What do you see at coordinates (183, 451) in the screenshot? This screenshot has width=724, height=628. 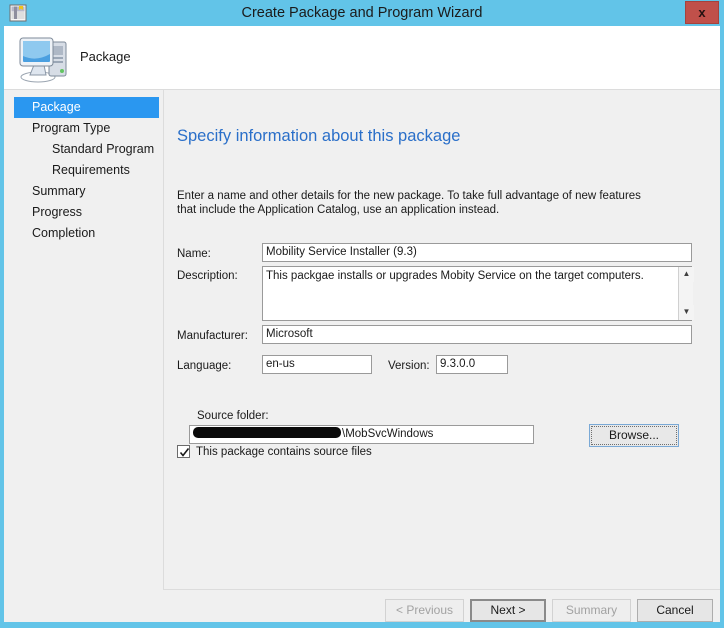 I see `checkbox-checked-icon` at bounding box center [183, 451].